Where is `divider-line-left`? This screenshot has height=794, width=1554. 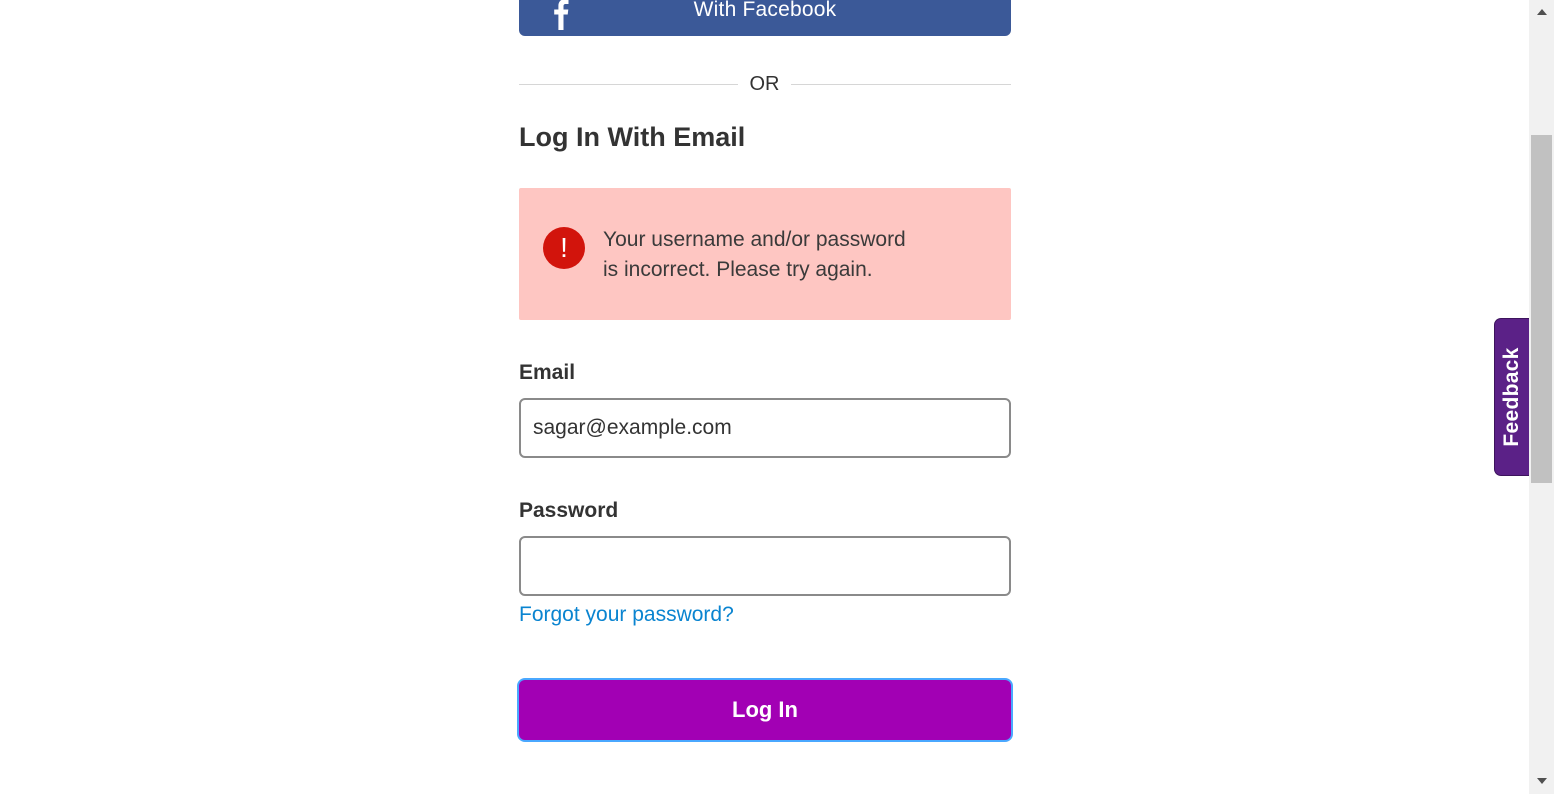 divider-line-left is located at coordinates (628, 84).